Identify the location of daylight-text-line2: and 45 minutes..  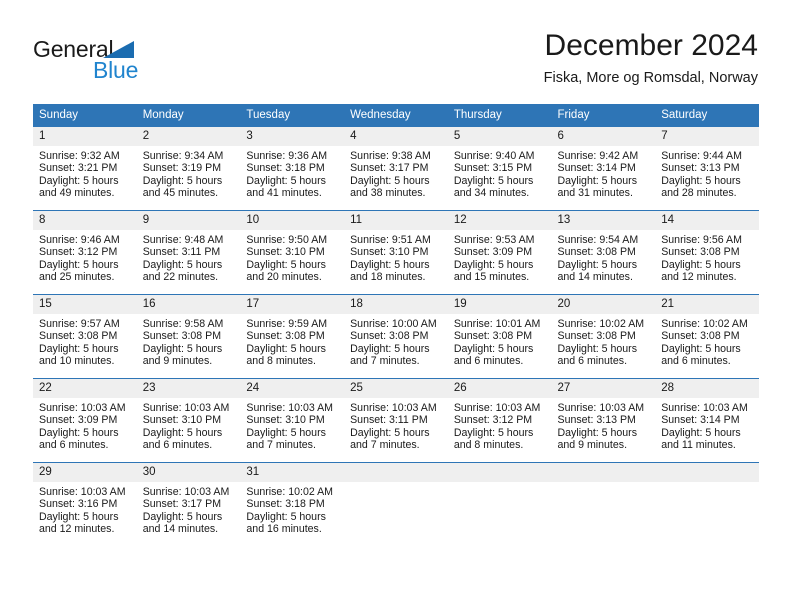
(180, 192).